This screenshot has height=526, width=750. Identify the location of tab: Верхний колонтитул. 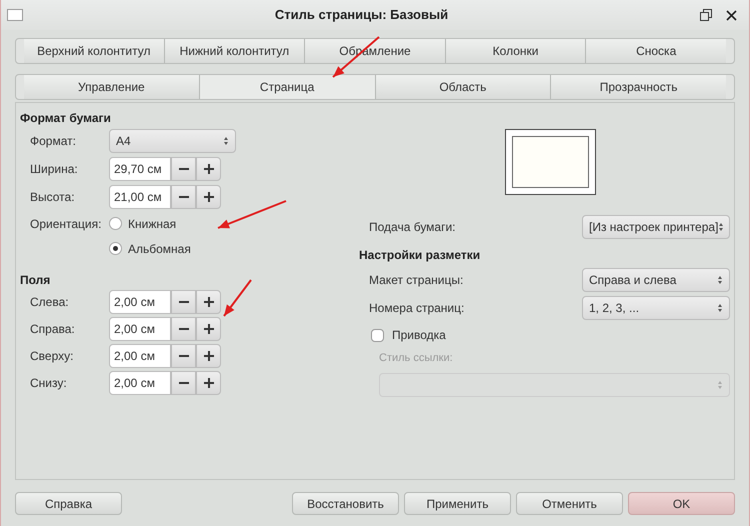
(94, 51).